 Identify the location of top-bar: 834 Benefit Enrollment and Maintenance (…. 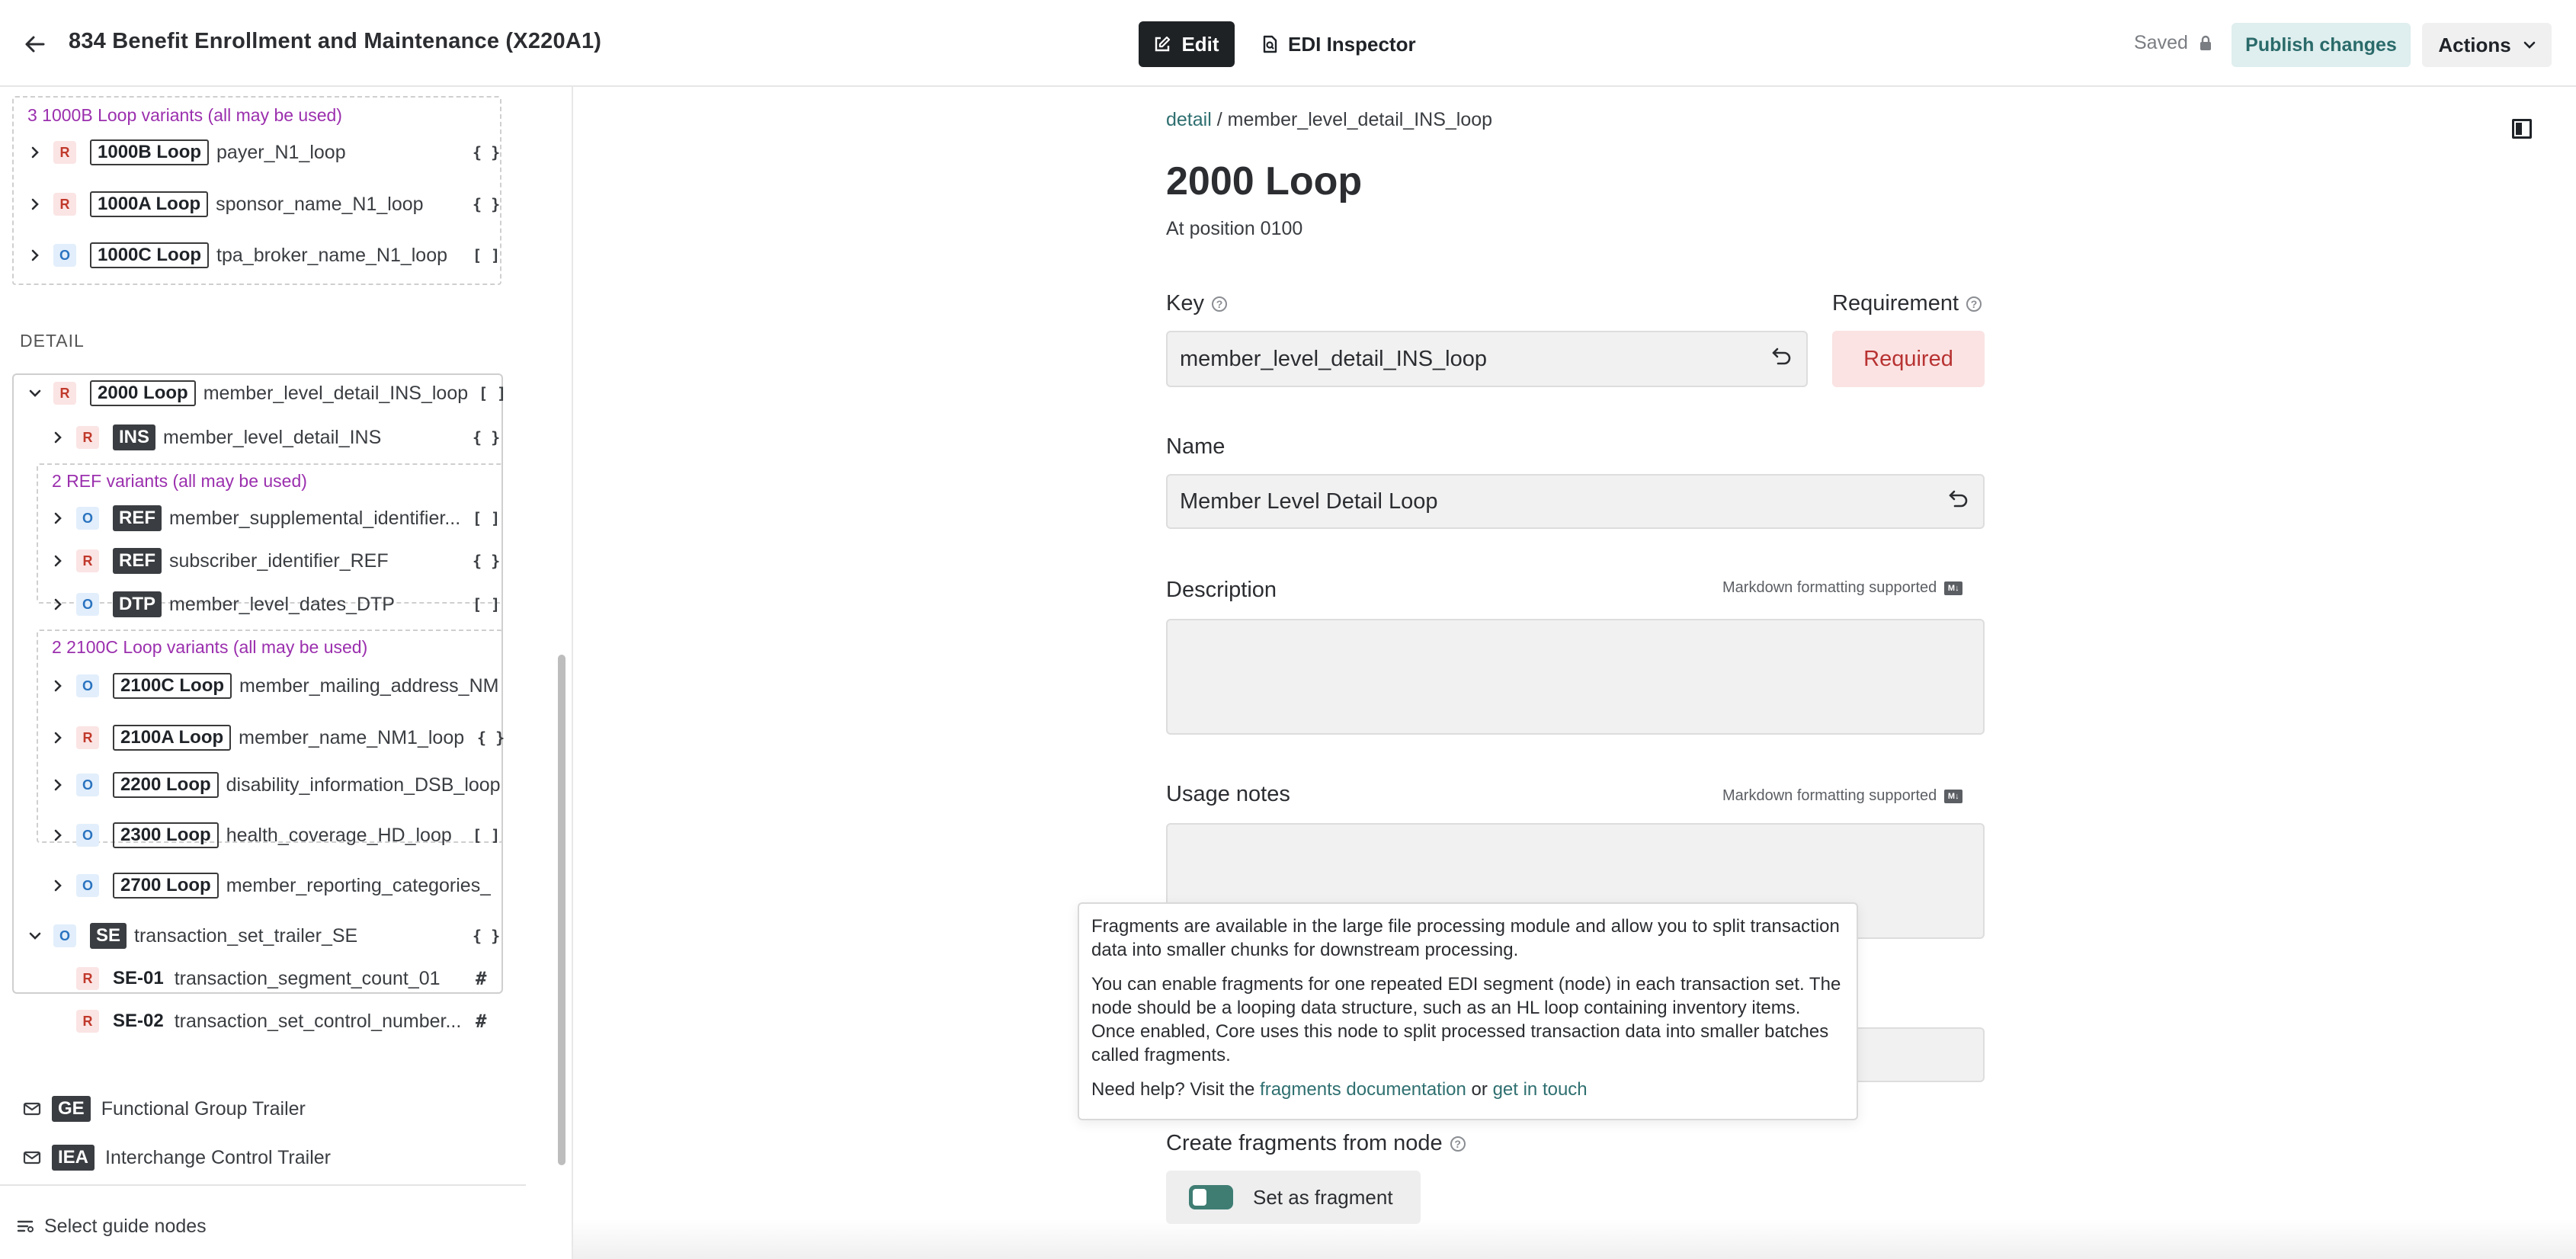
(1288, 44).